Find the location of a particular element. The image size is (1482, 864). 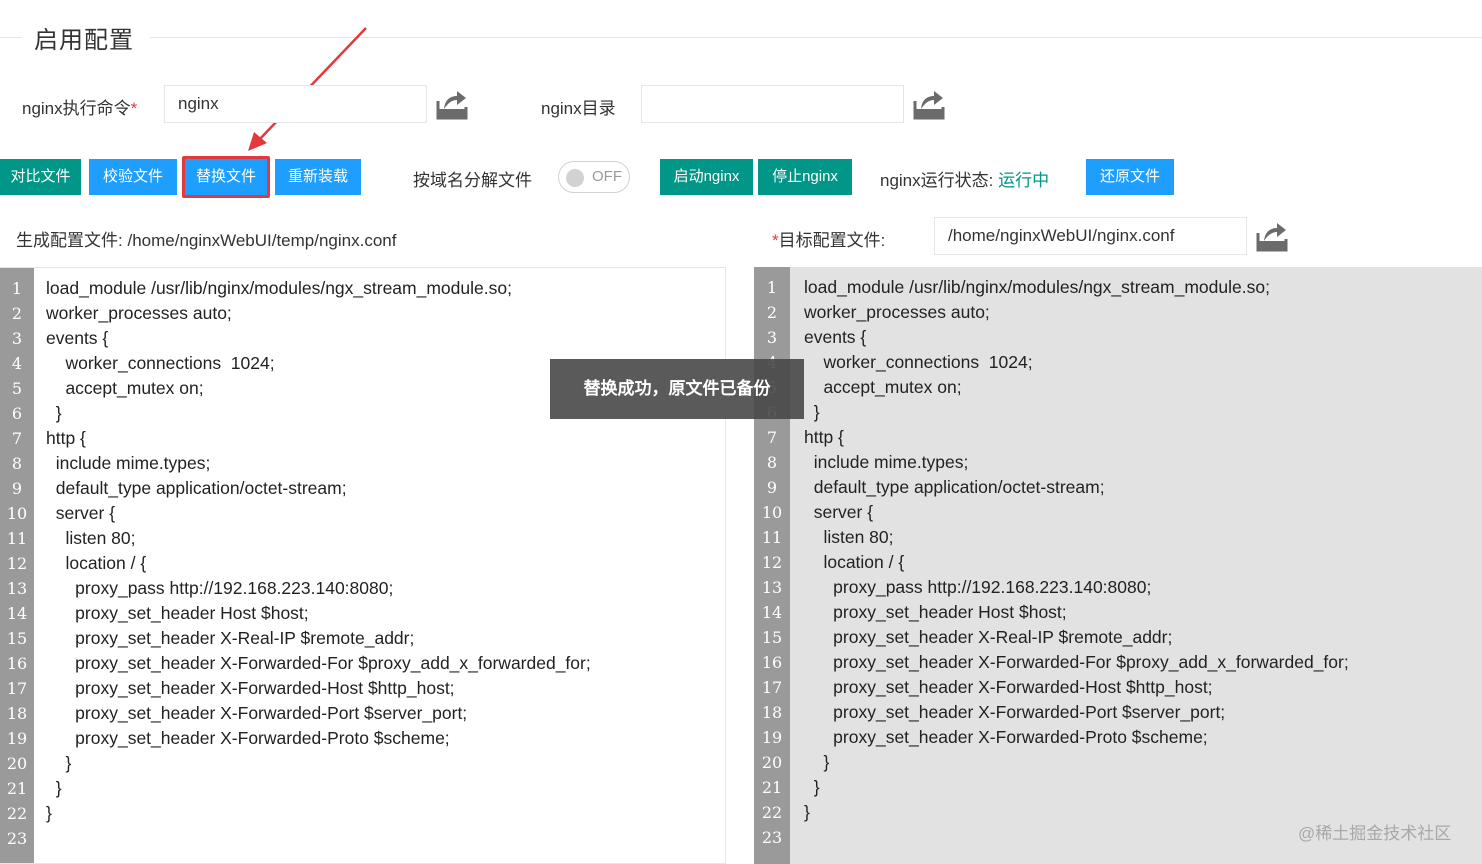

nginx-status-label: nginx运行状态: is located at coordinates (937, 180).